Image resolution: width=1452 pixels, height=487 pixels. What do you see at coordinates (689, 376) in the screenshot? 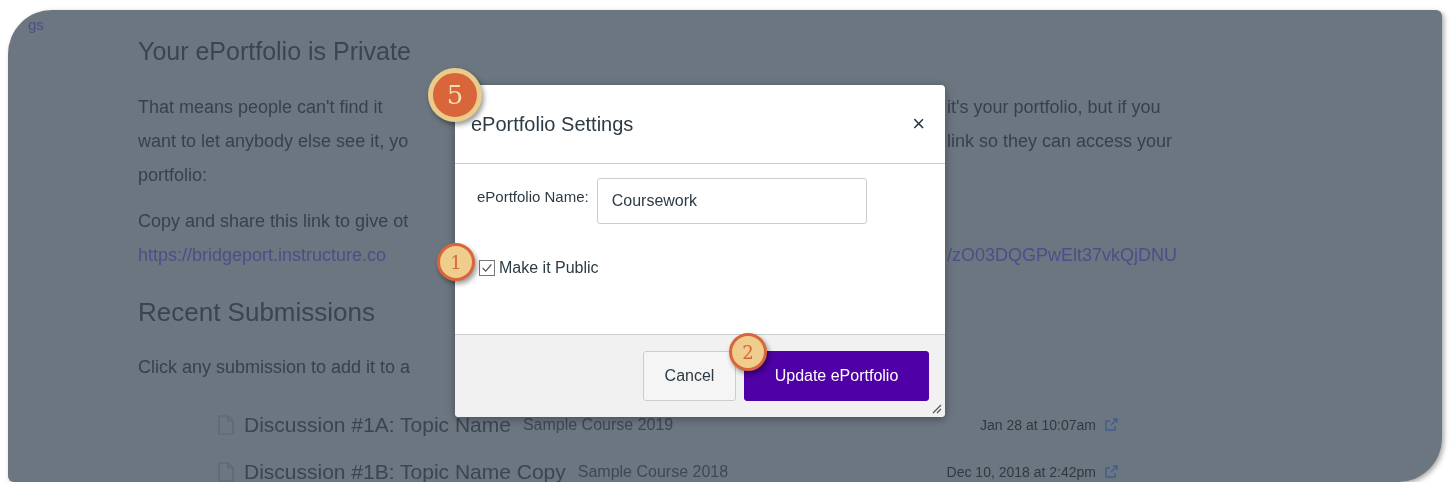
I see `cancel-button: Cancel` at bounding box center [689, 376].